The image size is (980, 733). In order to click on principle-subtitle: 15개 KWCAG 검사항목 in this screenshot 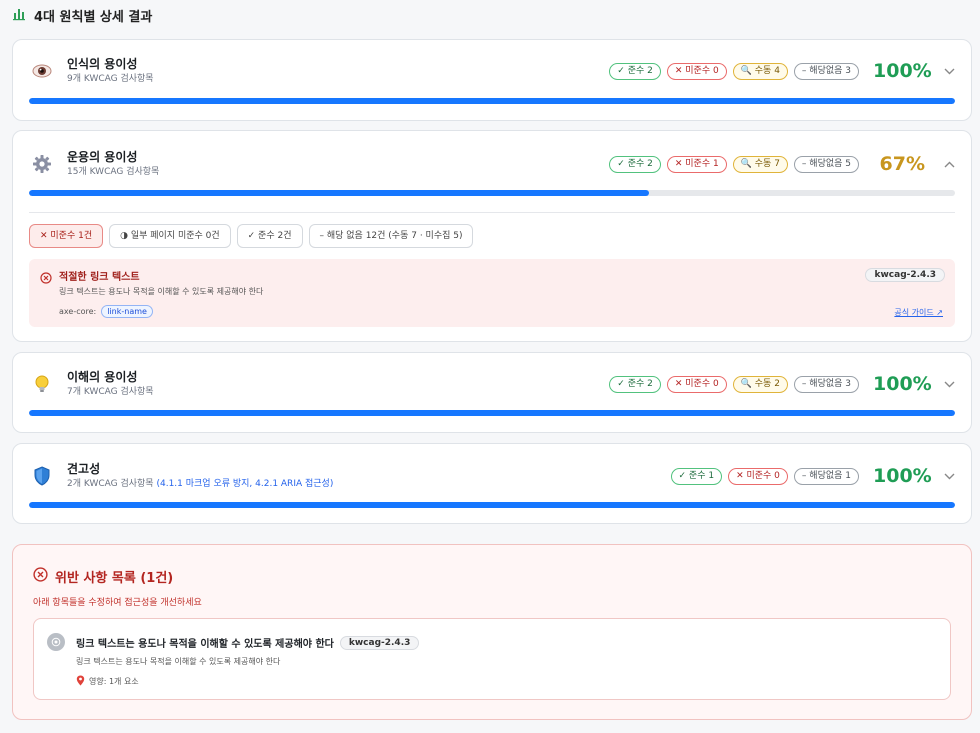, I will do `click(113, 172)`.